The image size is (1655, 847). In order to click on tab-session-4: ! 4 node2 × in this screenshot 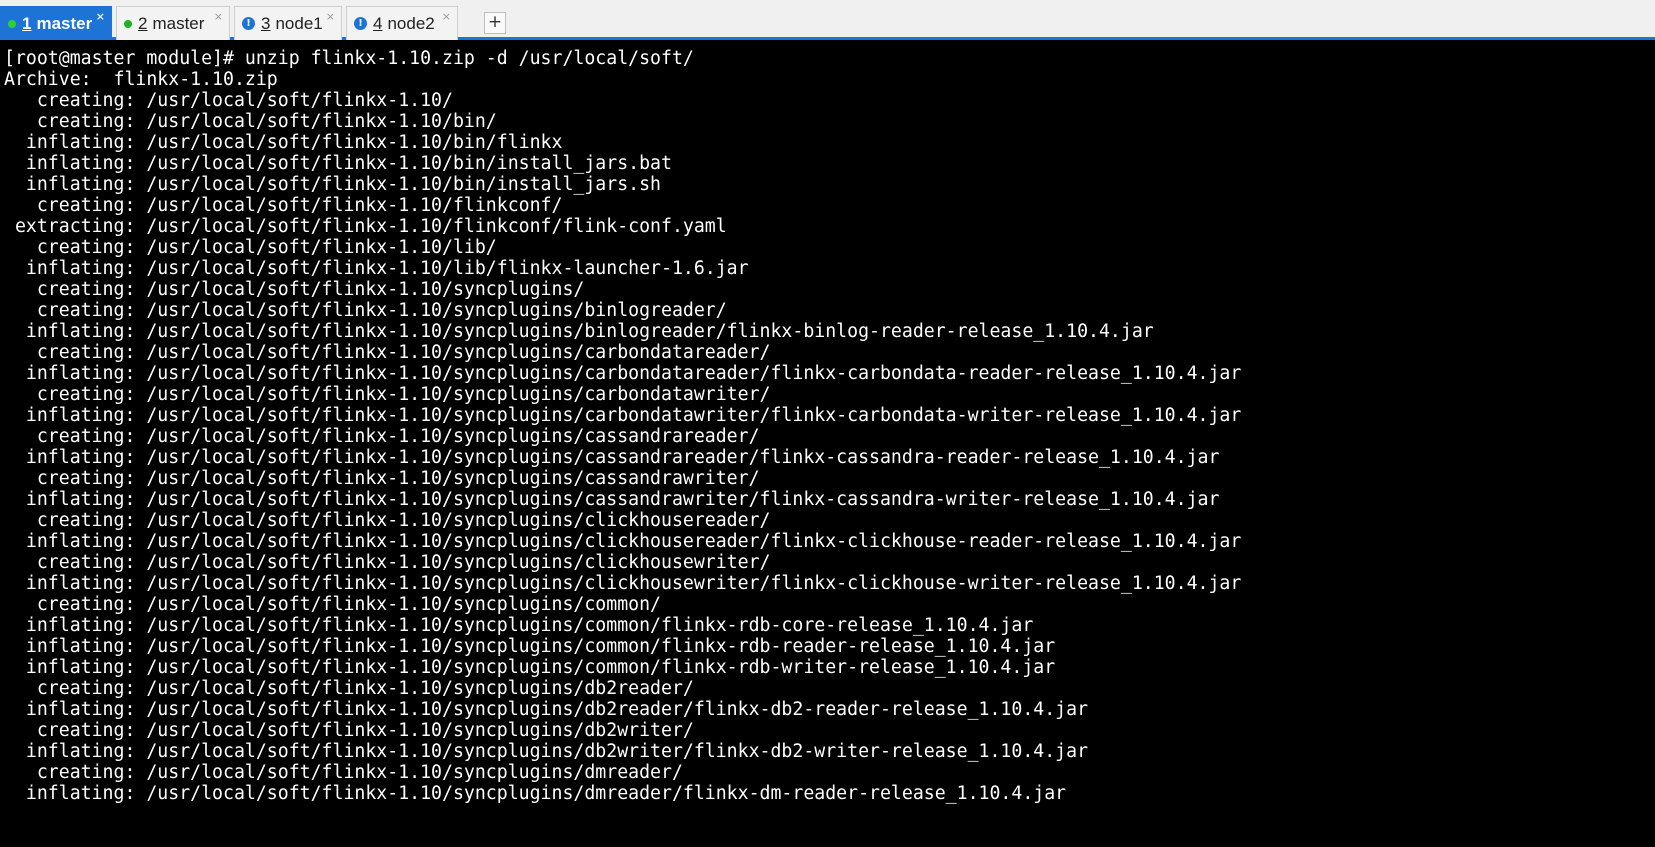, I will do `click(402, 23)`.